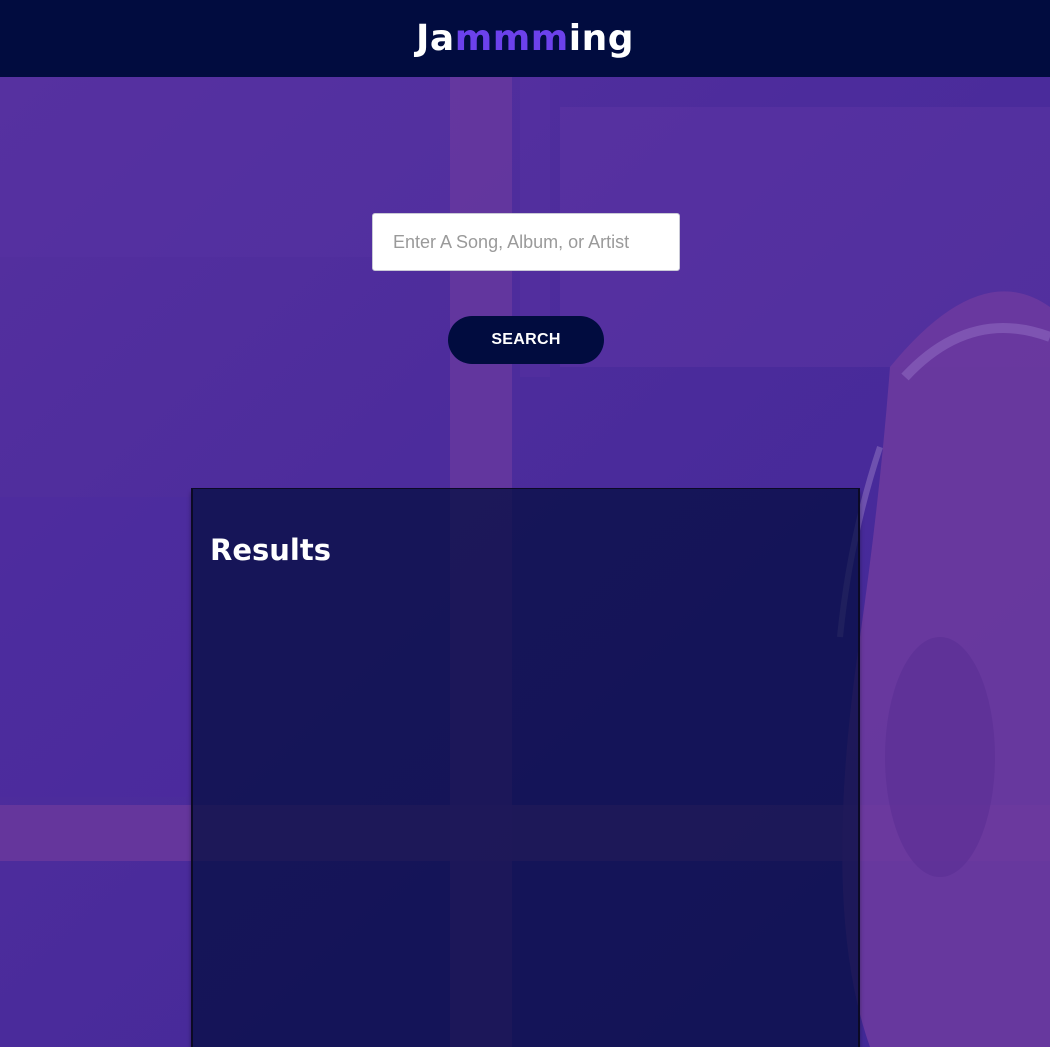 The width and height of the screenshot is (1050, 1047). I want to click on app-logo: Jammming, so click(525, 38).